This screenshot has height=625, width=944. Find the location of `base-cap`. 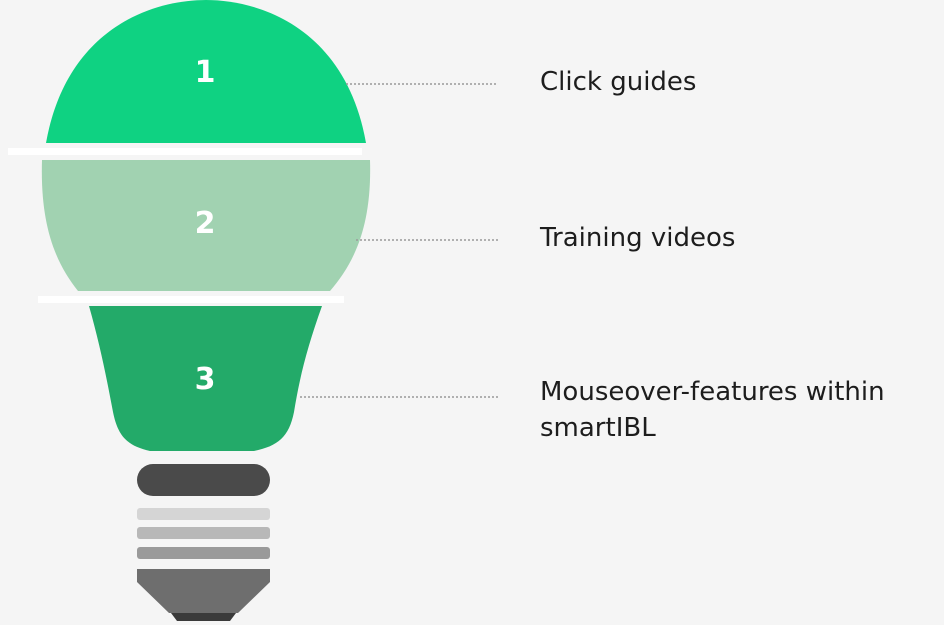

base-cap is located at coordinates (203, 480).